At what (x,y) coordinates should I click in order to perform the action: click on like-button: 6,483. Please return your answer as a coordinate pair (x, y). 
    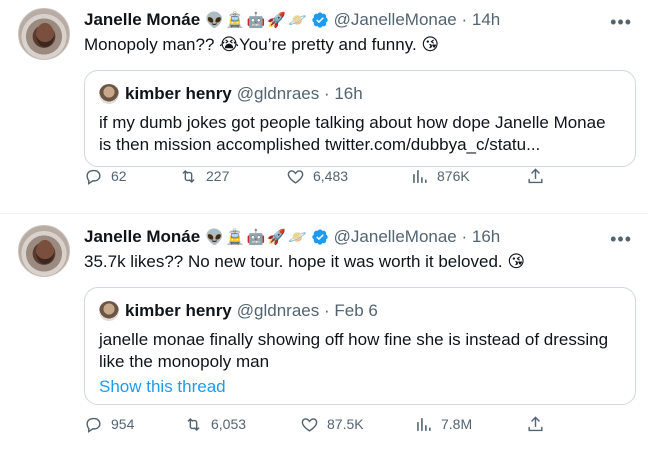
    Looking at the image, I should click on (317, 176).